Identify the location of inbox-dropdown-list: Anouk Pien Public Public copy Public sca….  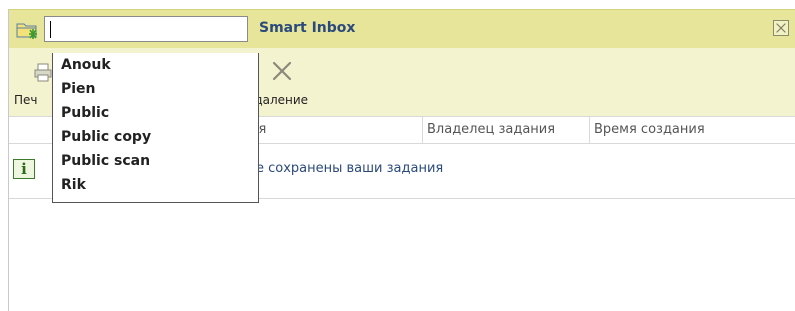
(155, 128).